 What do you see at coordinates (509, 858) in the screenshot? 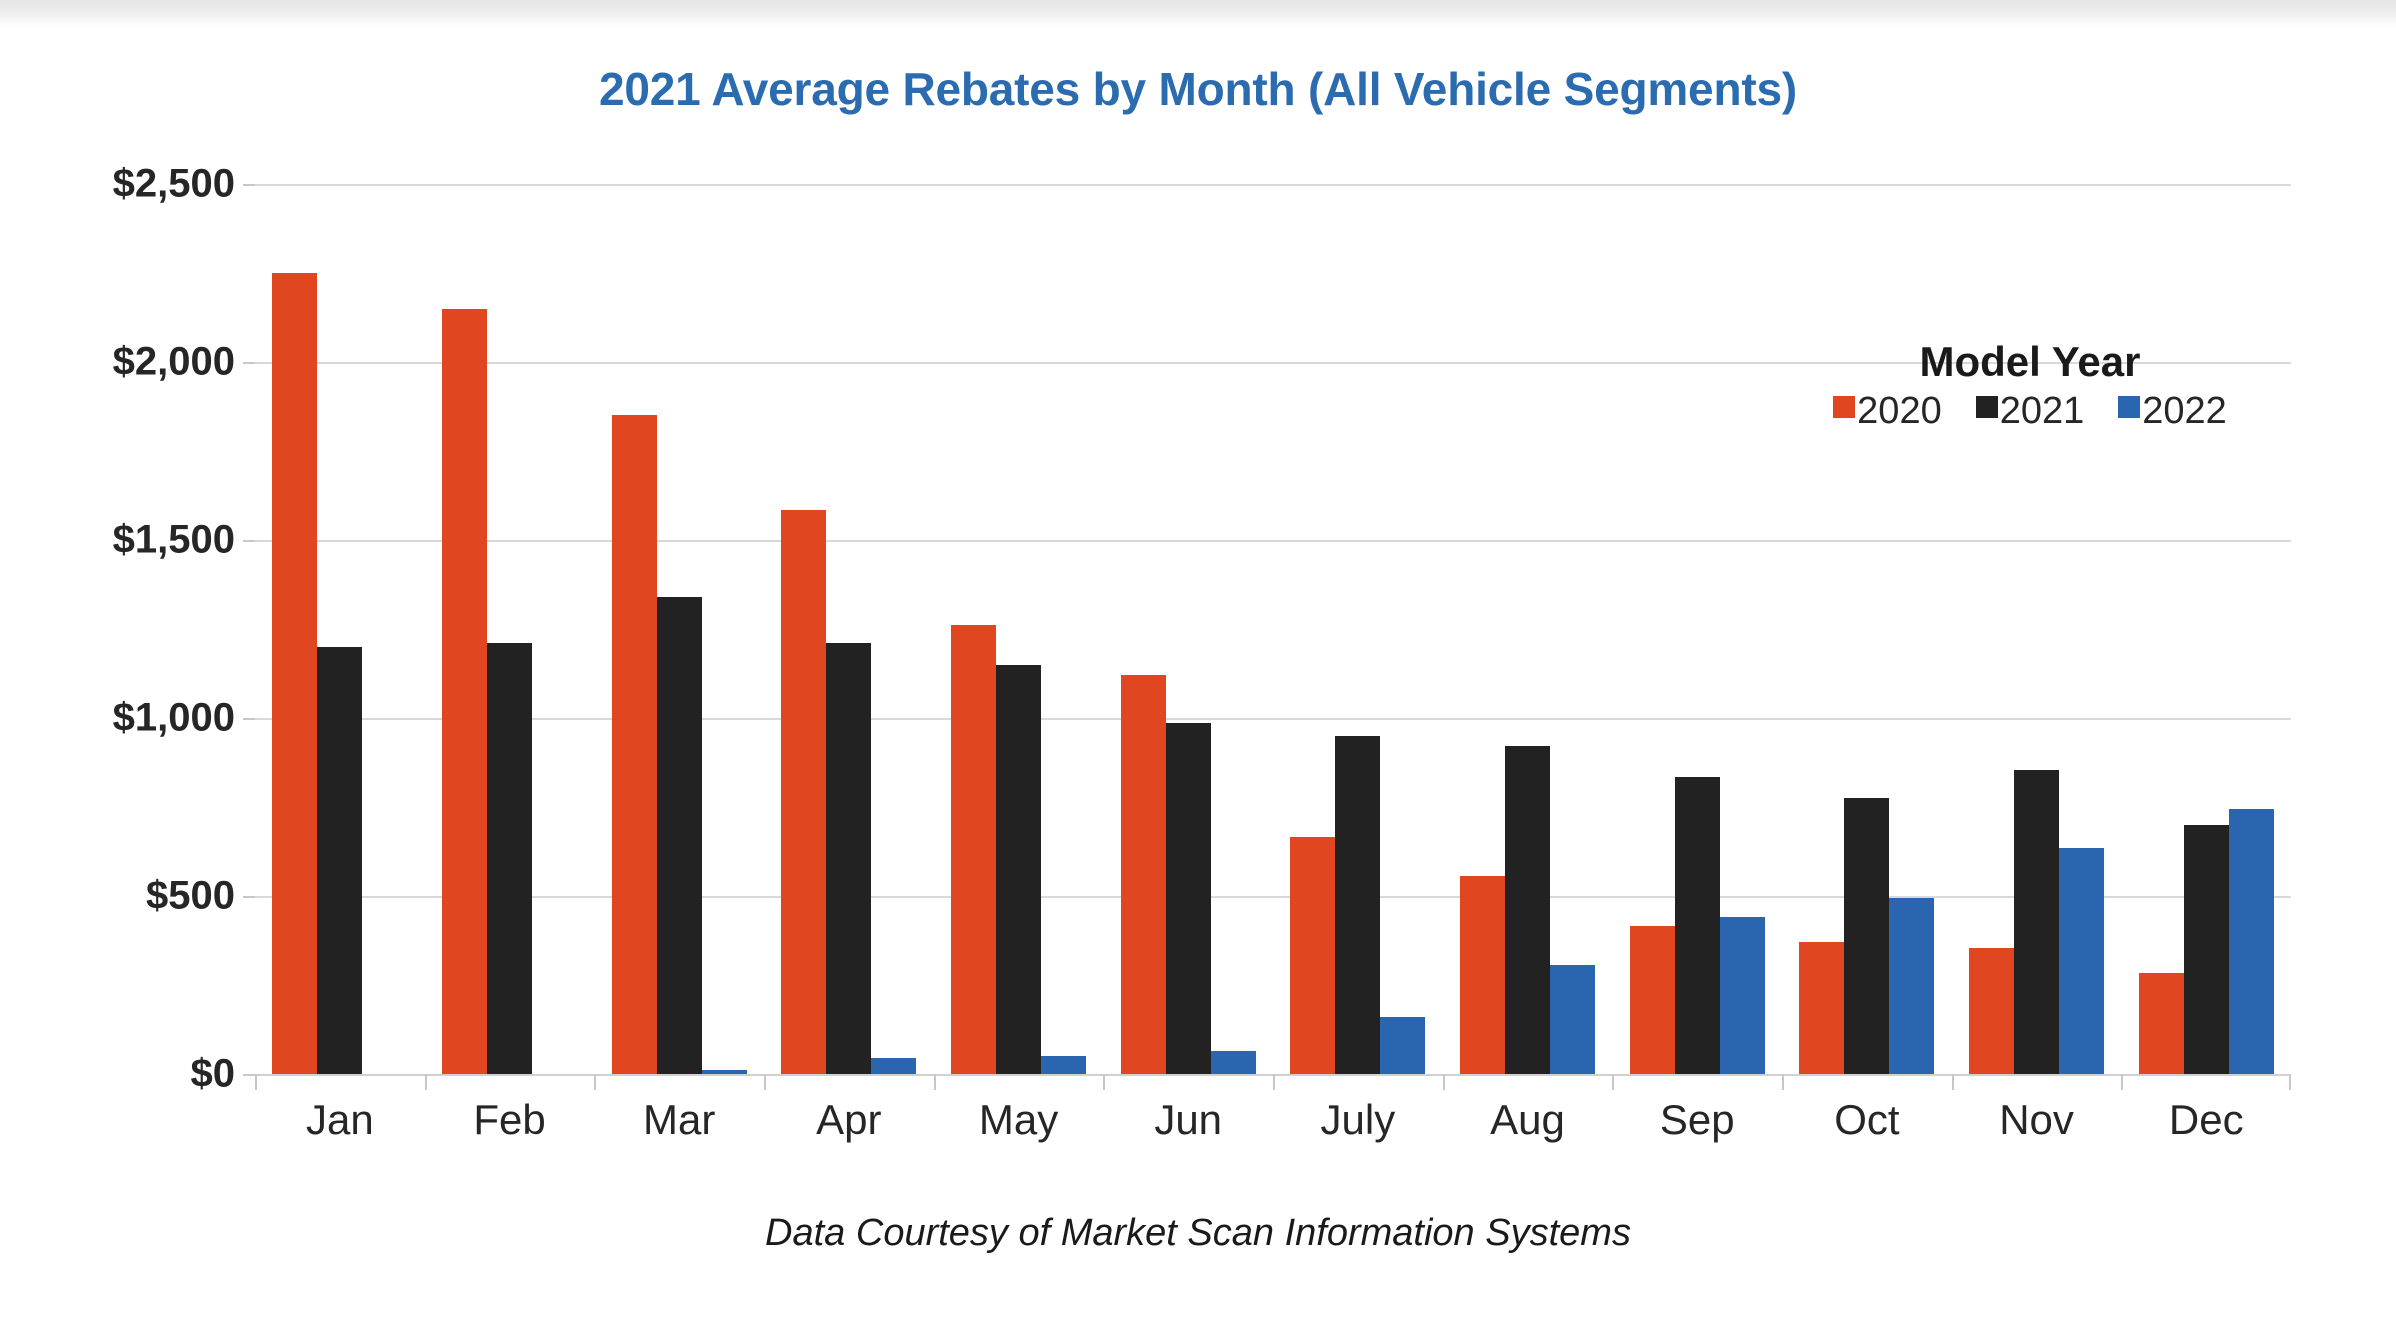
I see `bar-2021-feb` at bounding box center [509, 858].